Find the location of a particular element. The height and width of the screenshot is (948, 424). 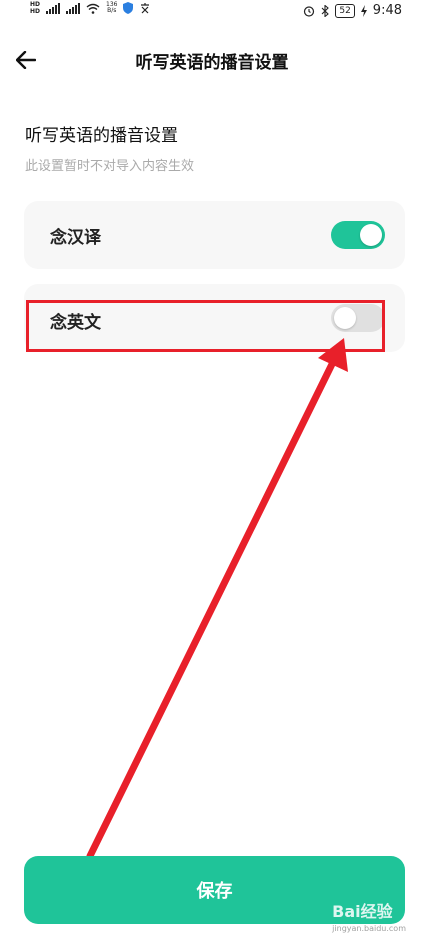

battery-indicator: 52 is located at coordinates (345, 10).